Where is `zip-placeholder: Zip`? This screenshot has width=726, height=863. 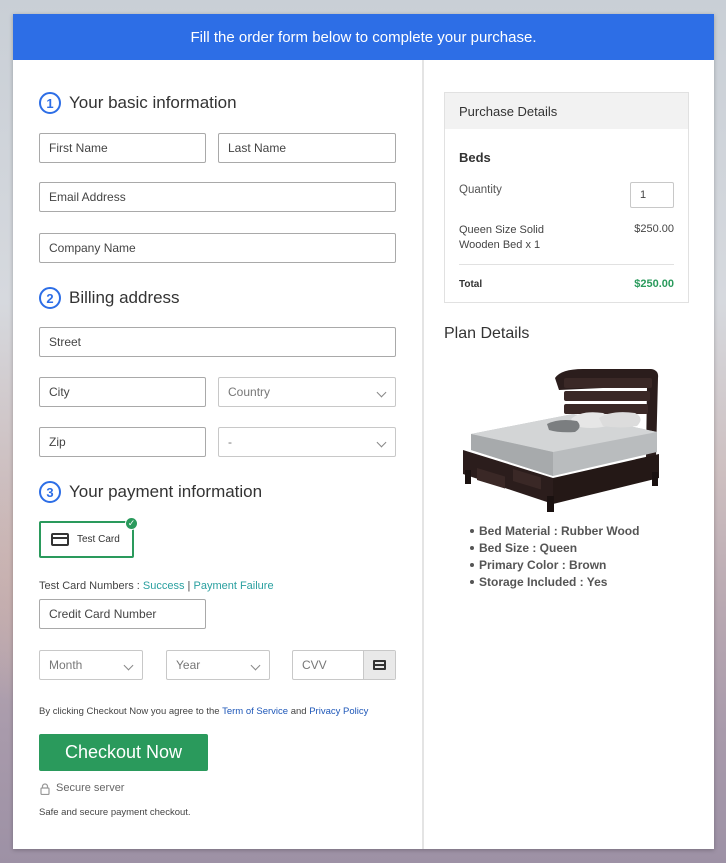
zip-placeholder: Zip is located at coordinates (57, 442).